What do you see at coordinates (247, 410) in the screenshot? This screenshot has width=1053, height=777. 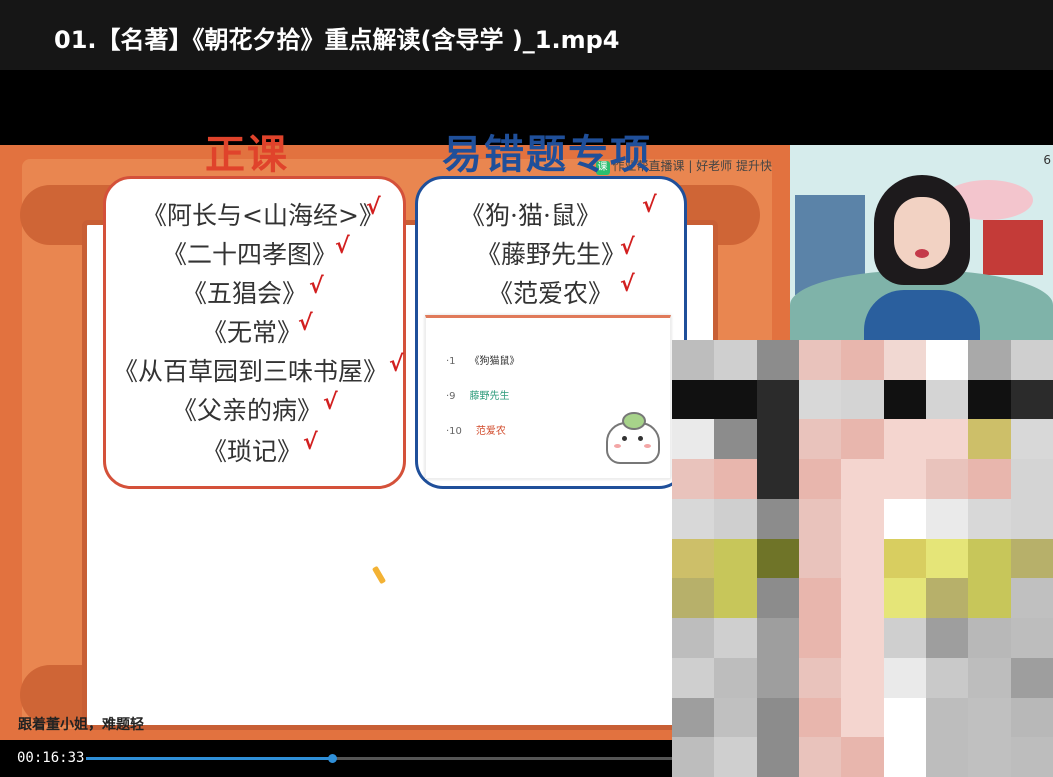 I see `lesson-item: 《父亲的病》` at bounding box center [247, 410].